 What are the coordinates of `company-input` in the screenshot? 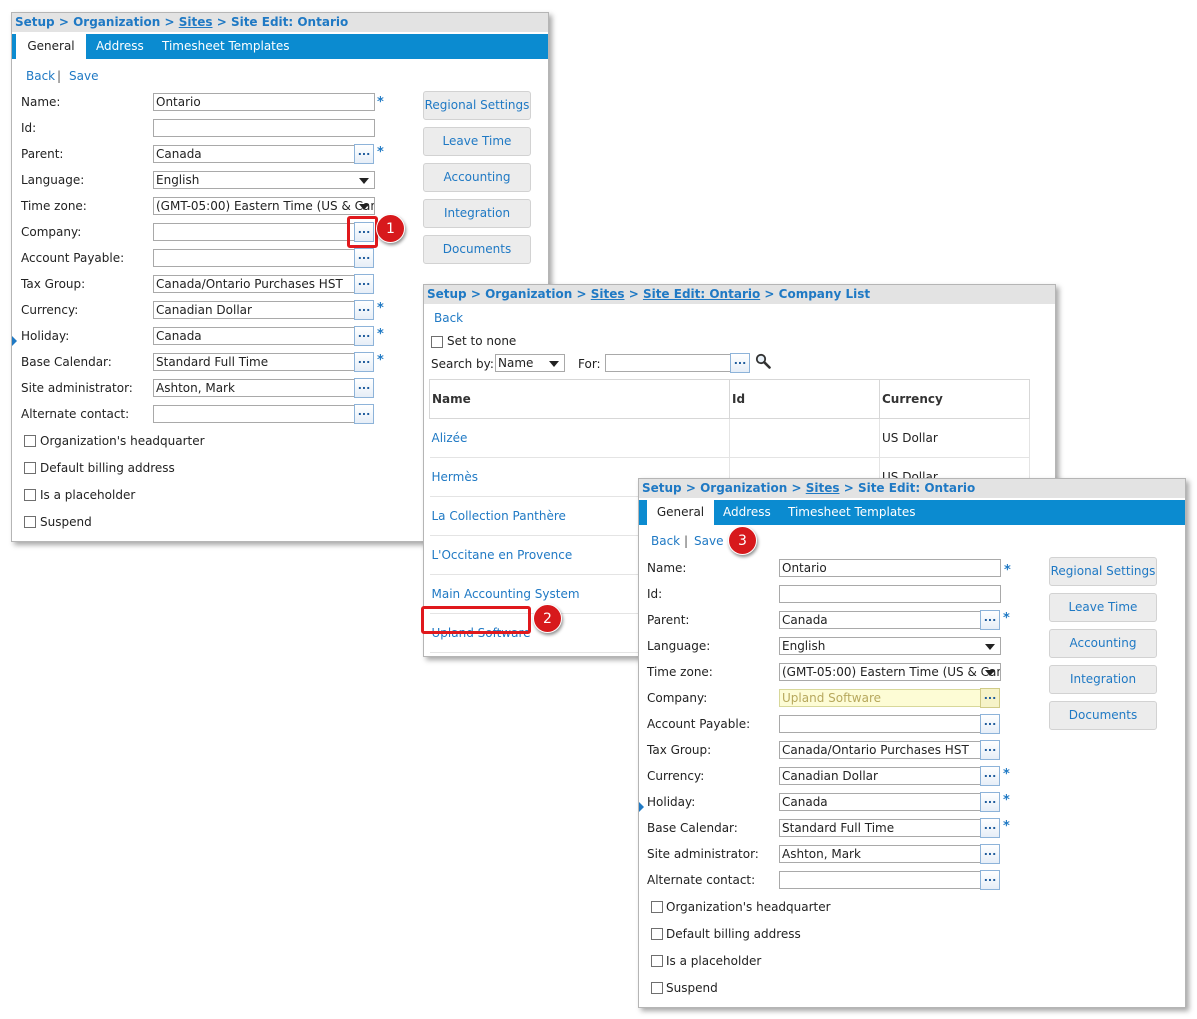 It's located at (254, 232).